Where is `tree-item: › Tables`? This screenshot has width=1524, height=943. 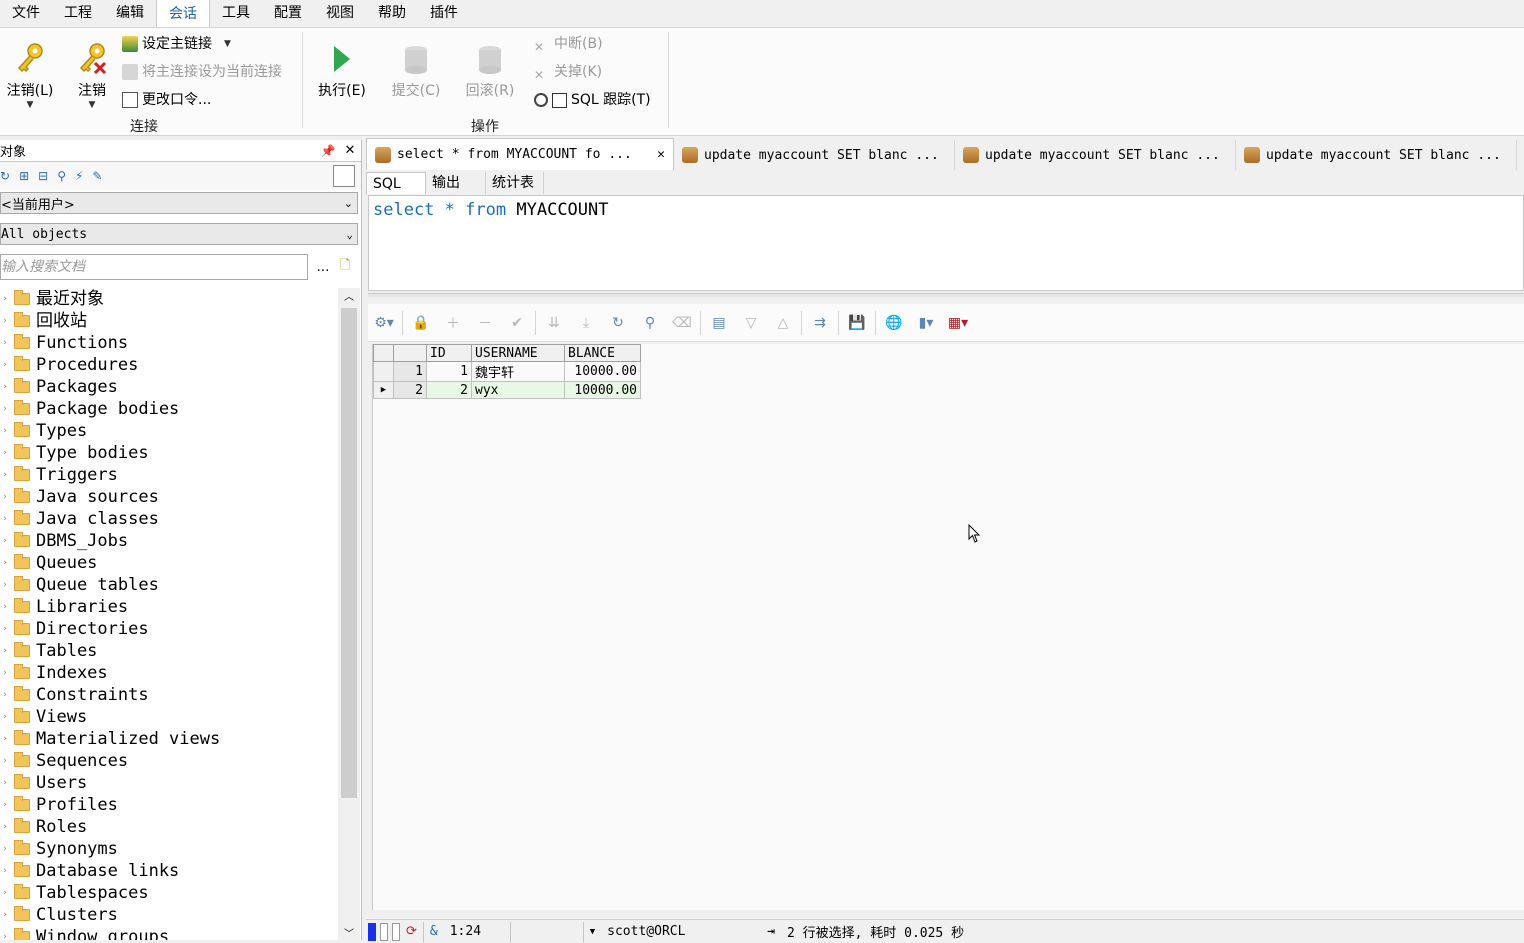
tree-item: › Tables is located at coordinates (169, 651).